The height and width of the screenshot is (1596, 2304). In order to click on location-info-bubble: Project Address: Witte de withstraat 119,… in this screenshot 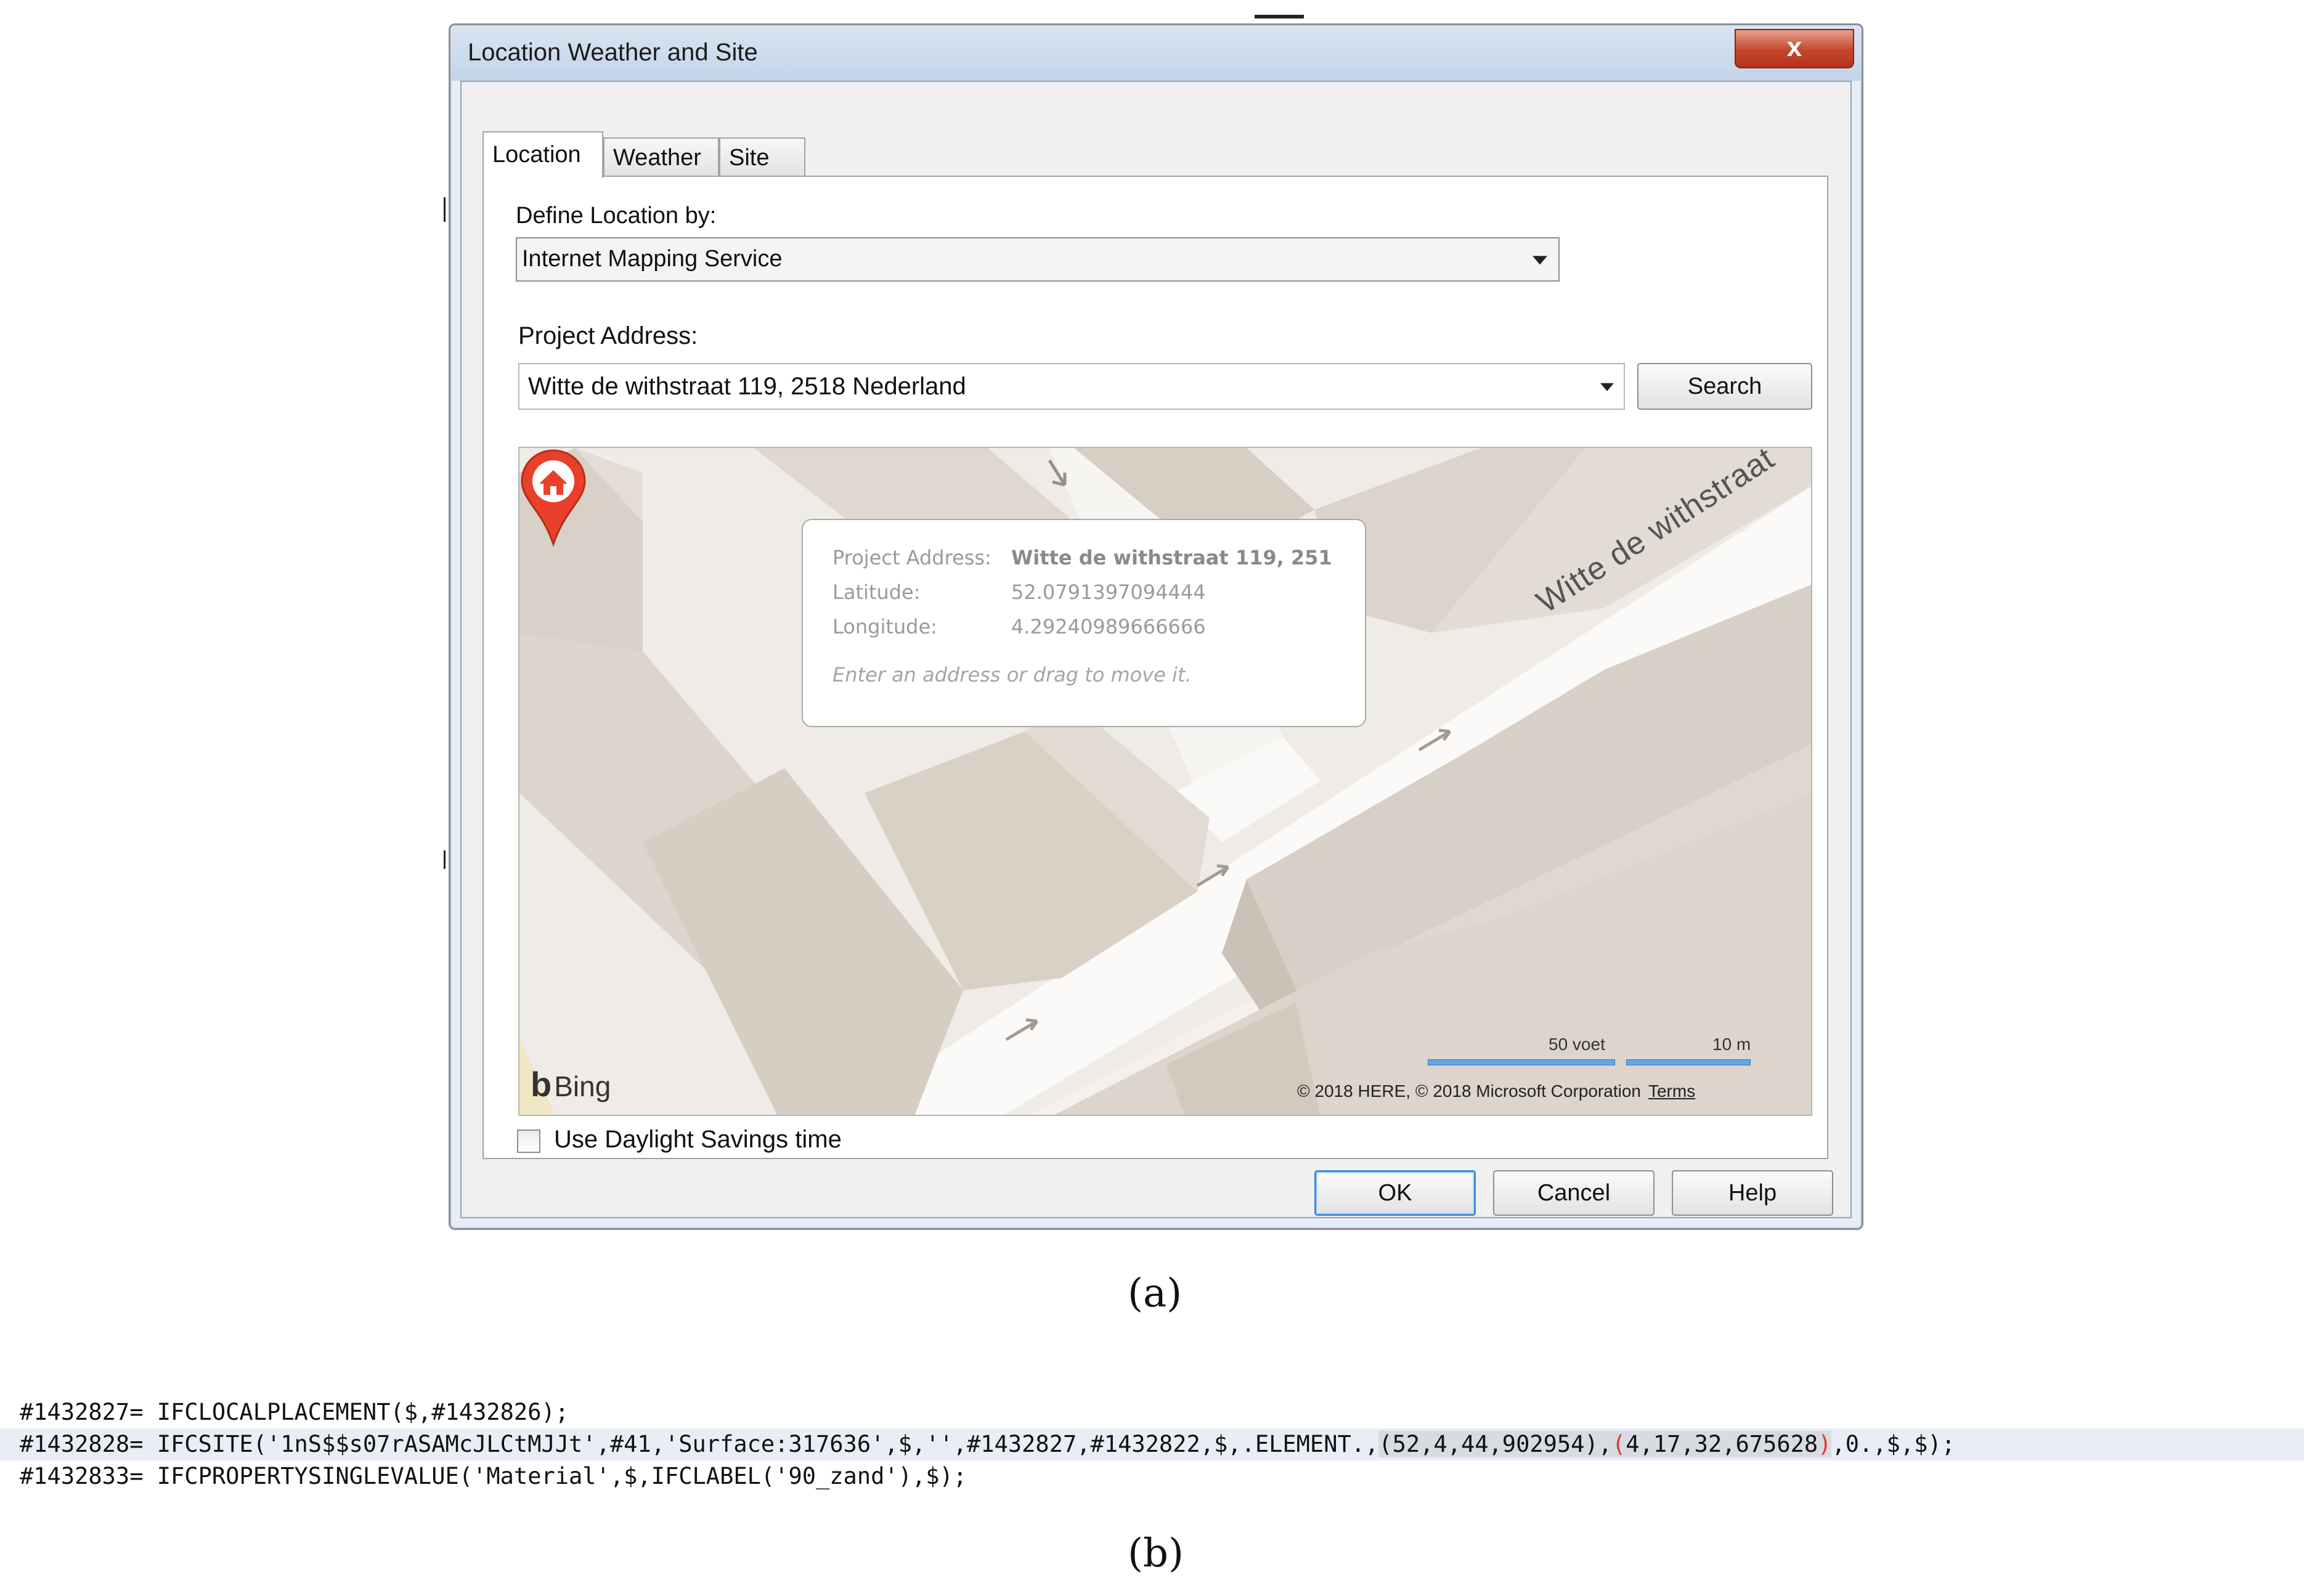, I will do `click(1084, 623)`.